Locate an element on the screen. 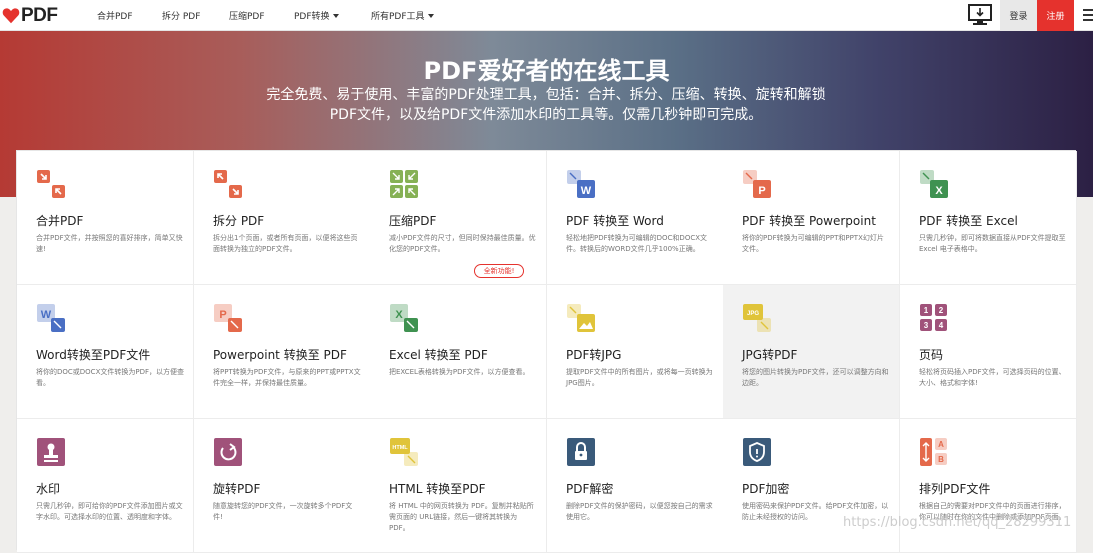 Image resolution: width=1093 pixels, height=553 pixels. desktop-download-icon is located at coordinates (980, 15).